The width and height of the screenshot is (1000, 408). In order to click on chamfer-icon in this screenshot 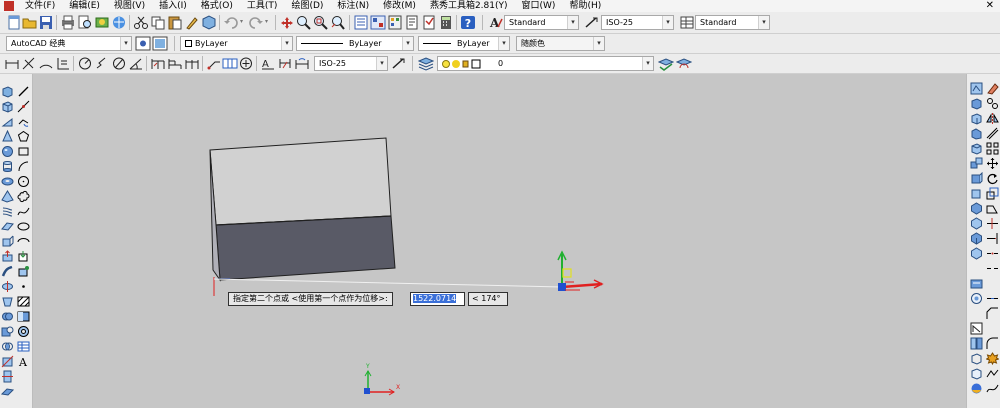, I will do `click(992, 313)`.